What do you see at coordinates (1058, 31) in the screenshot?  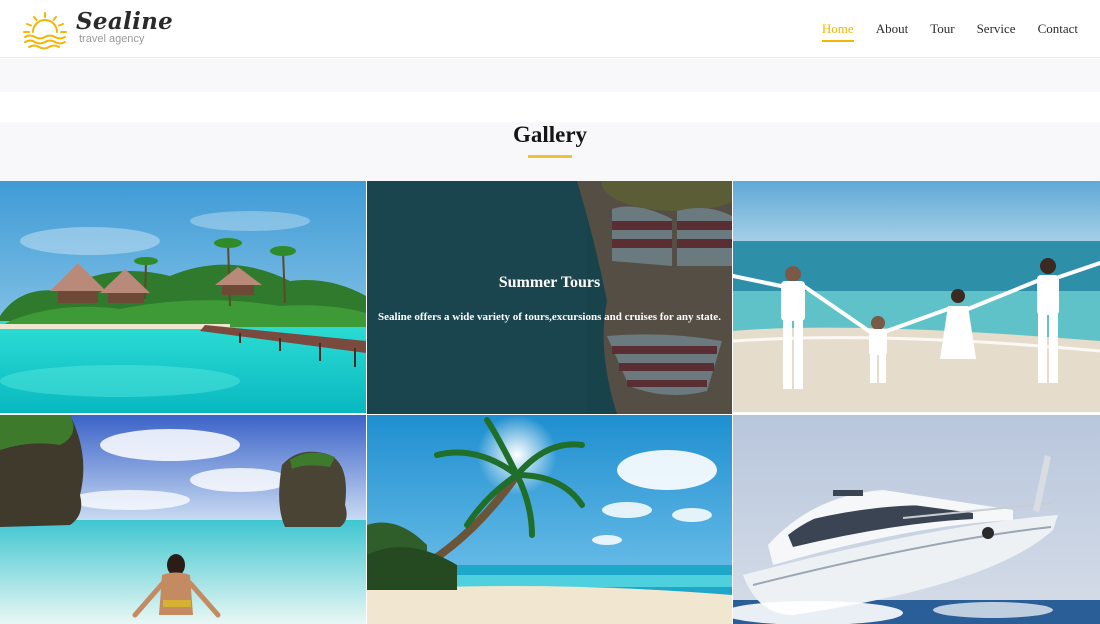 I see `nav-item-contact: Contact` at bounding box center [1058, 31].